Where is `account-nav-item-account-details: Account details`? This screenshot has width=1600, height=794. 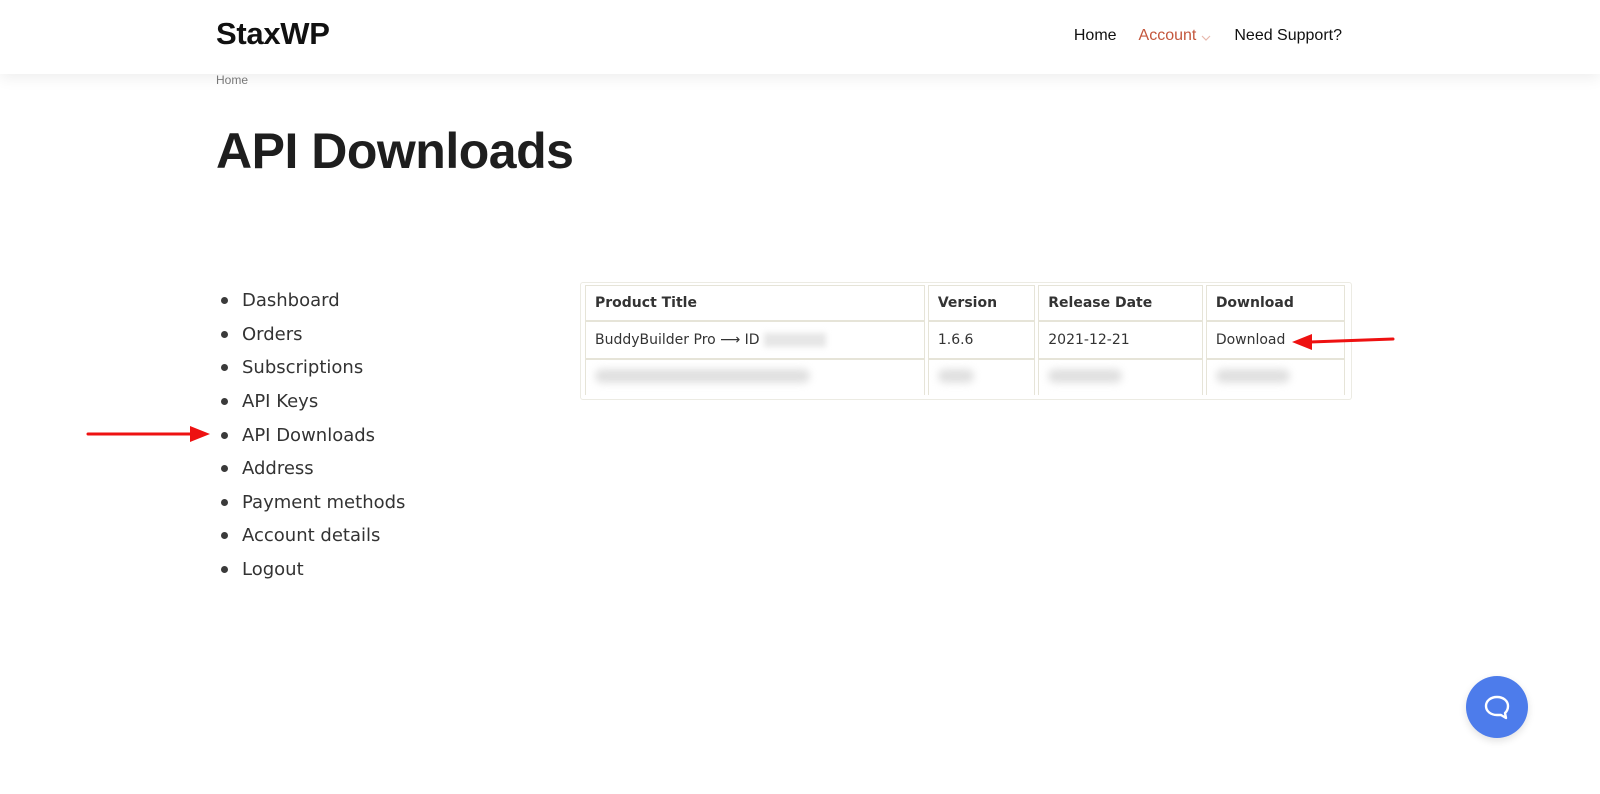
account-nav-item-account-details: Account details is located at coordinates (312, 536).